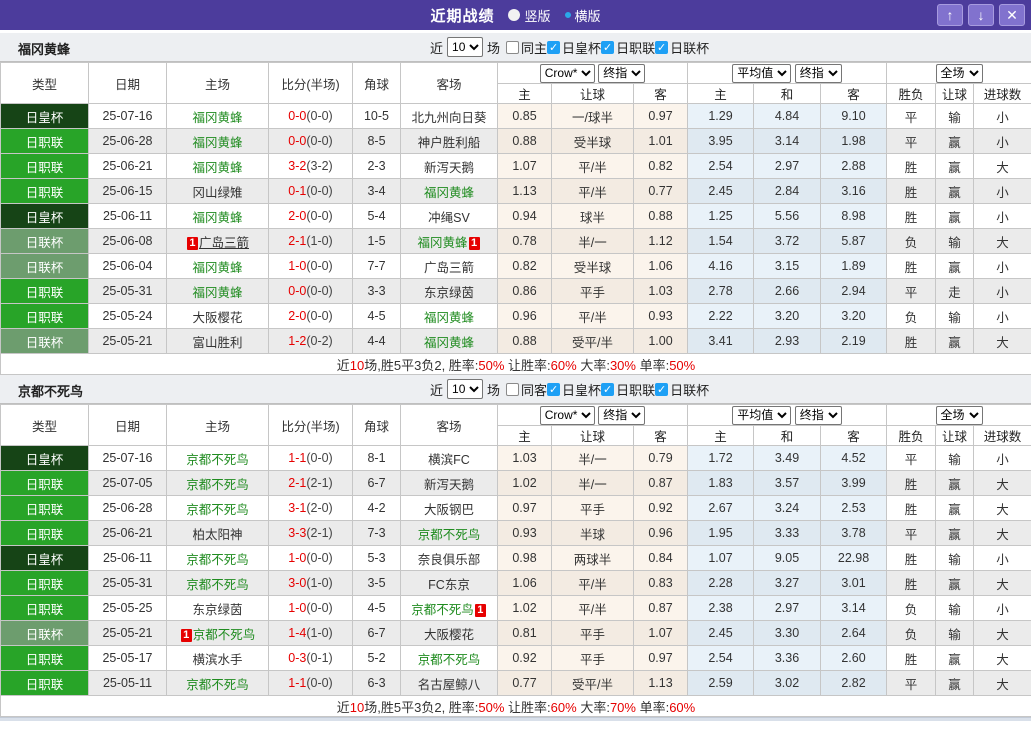  What do you see at coordinates (787, 633) in the screenshot?
I see `avg-odds-cell: 3.30` at bounding box center [787, 633].